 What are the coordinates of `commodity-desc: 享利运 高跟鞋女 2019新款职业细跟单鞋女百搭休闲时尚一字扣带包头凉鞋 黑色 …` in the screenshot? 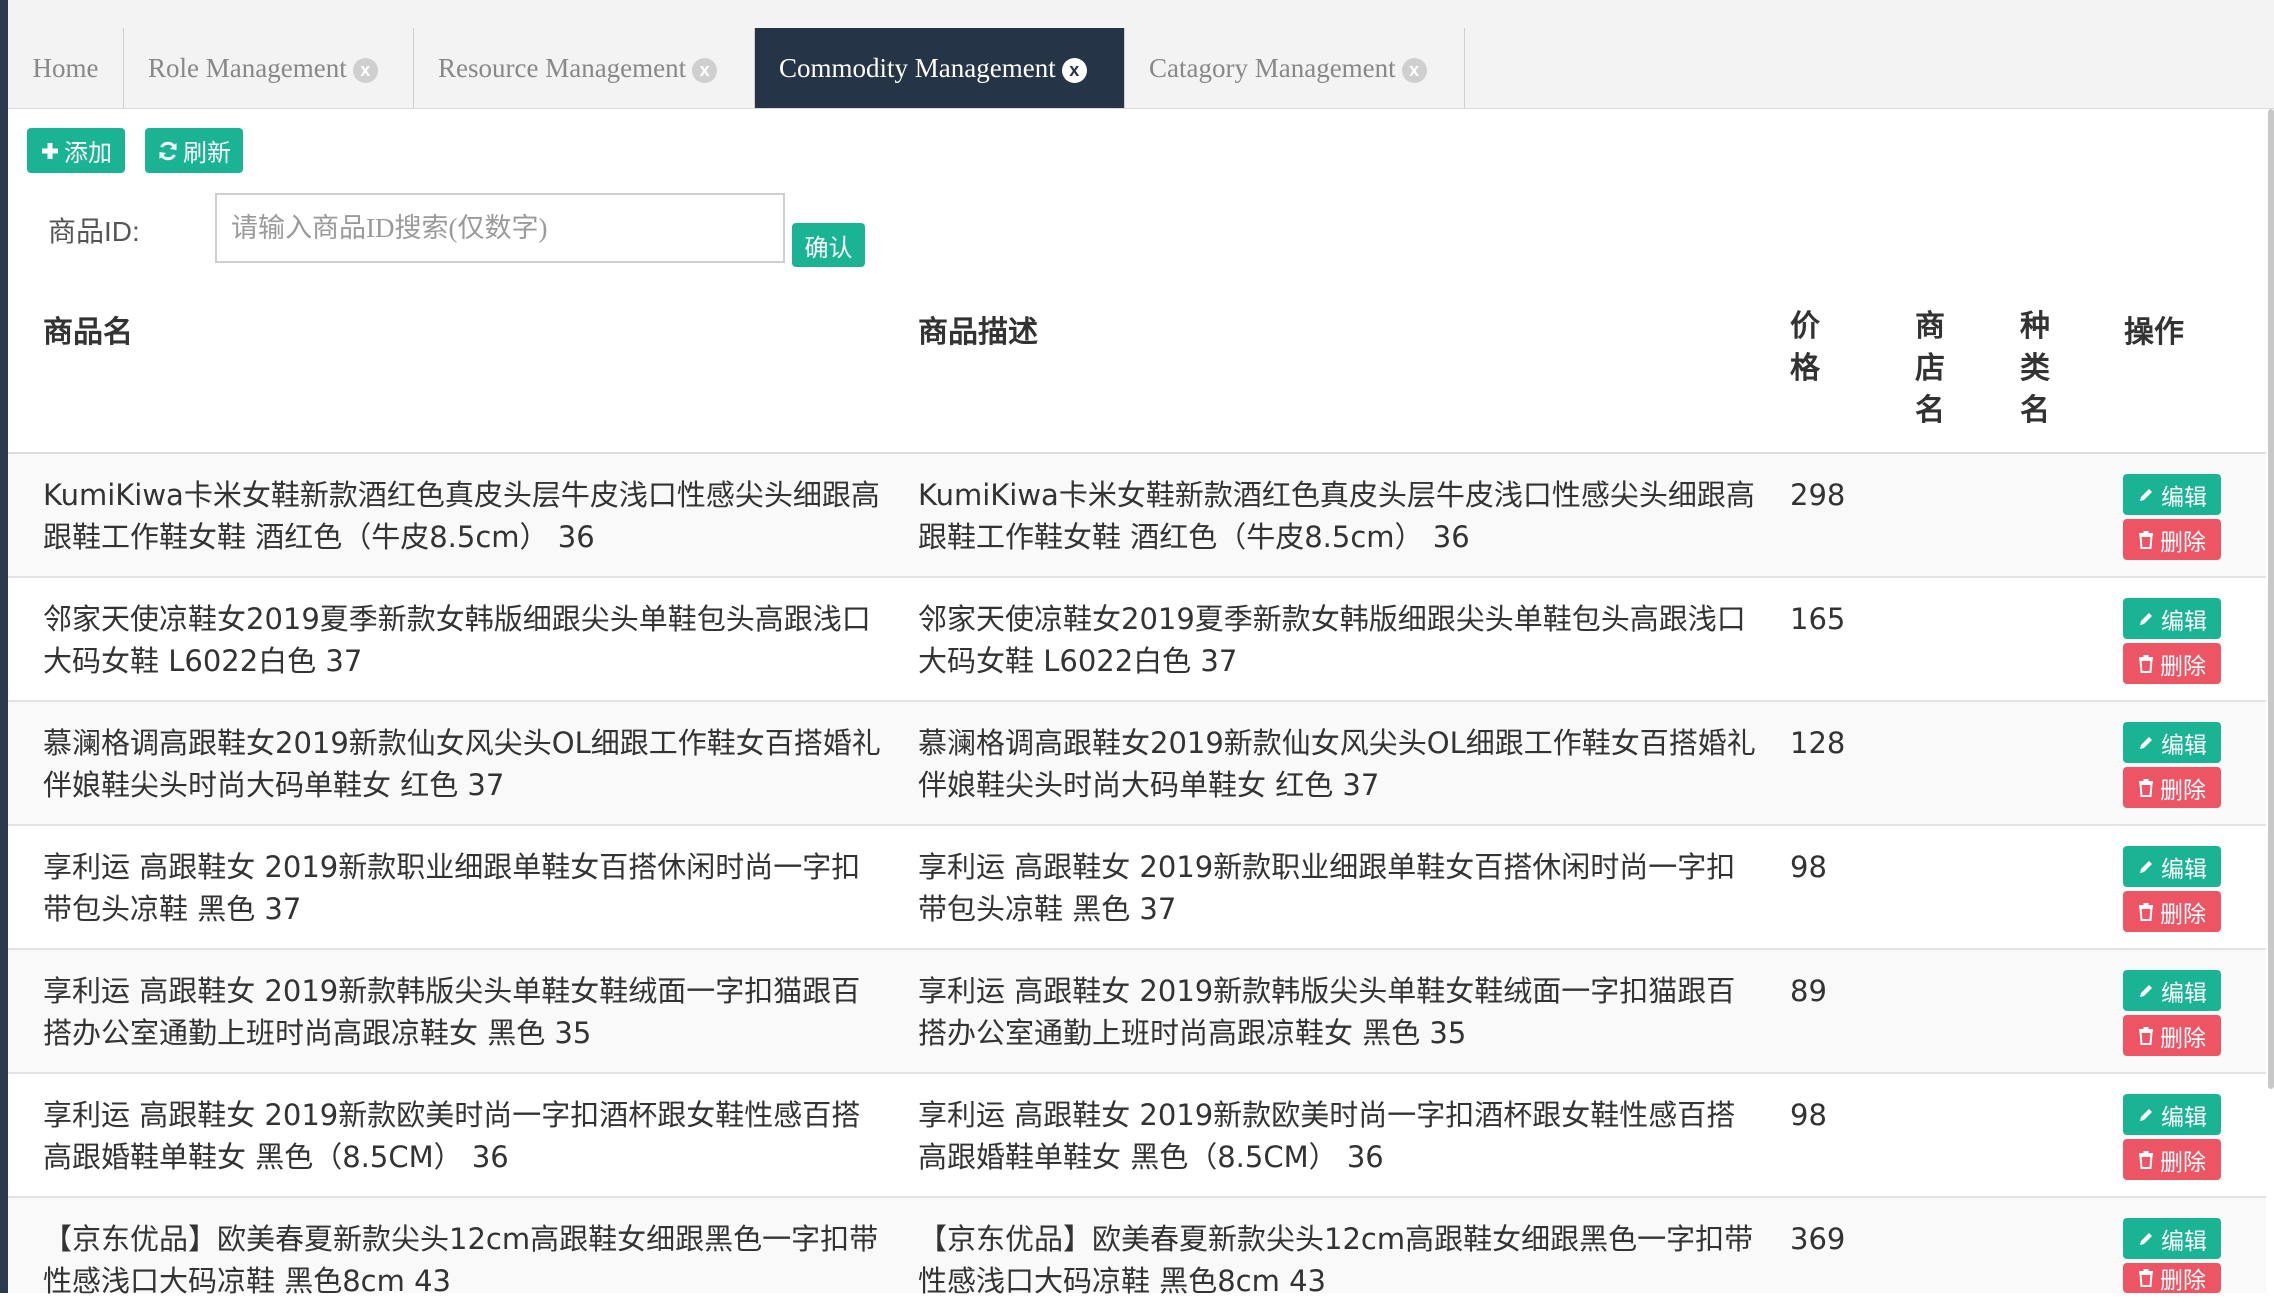 It's located at (1327, 888).